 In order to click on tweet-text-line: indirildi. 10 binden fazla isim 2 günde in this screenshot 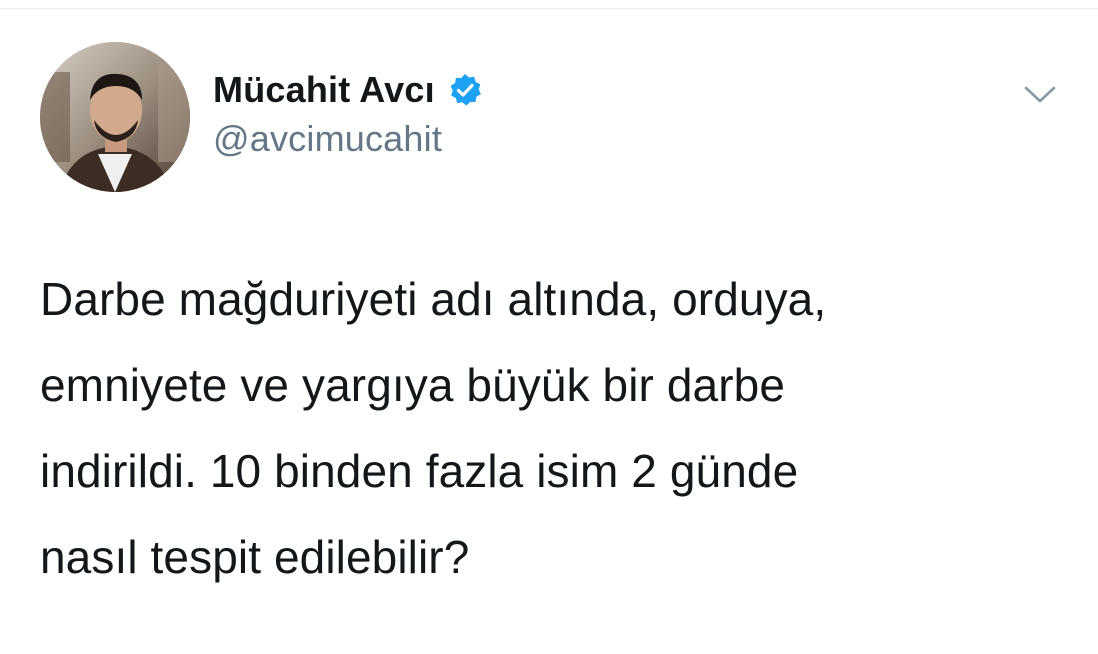, I will do `click(419, 471)`.